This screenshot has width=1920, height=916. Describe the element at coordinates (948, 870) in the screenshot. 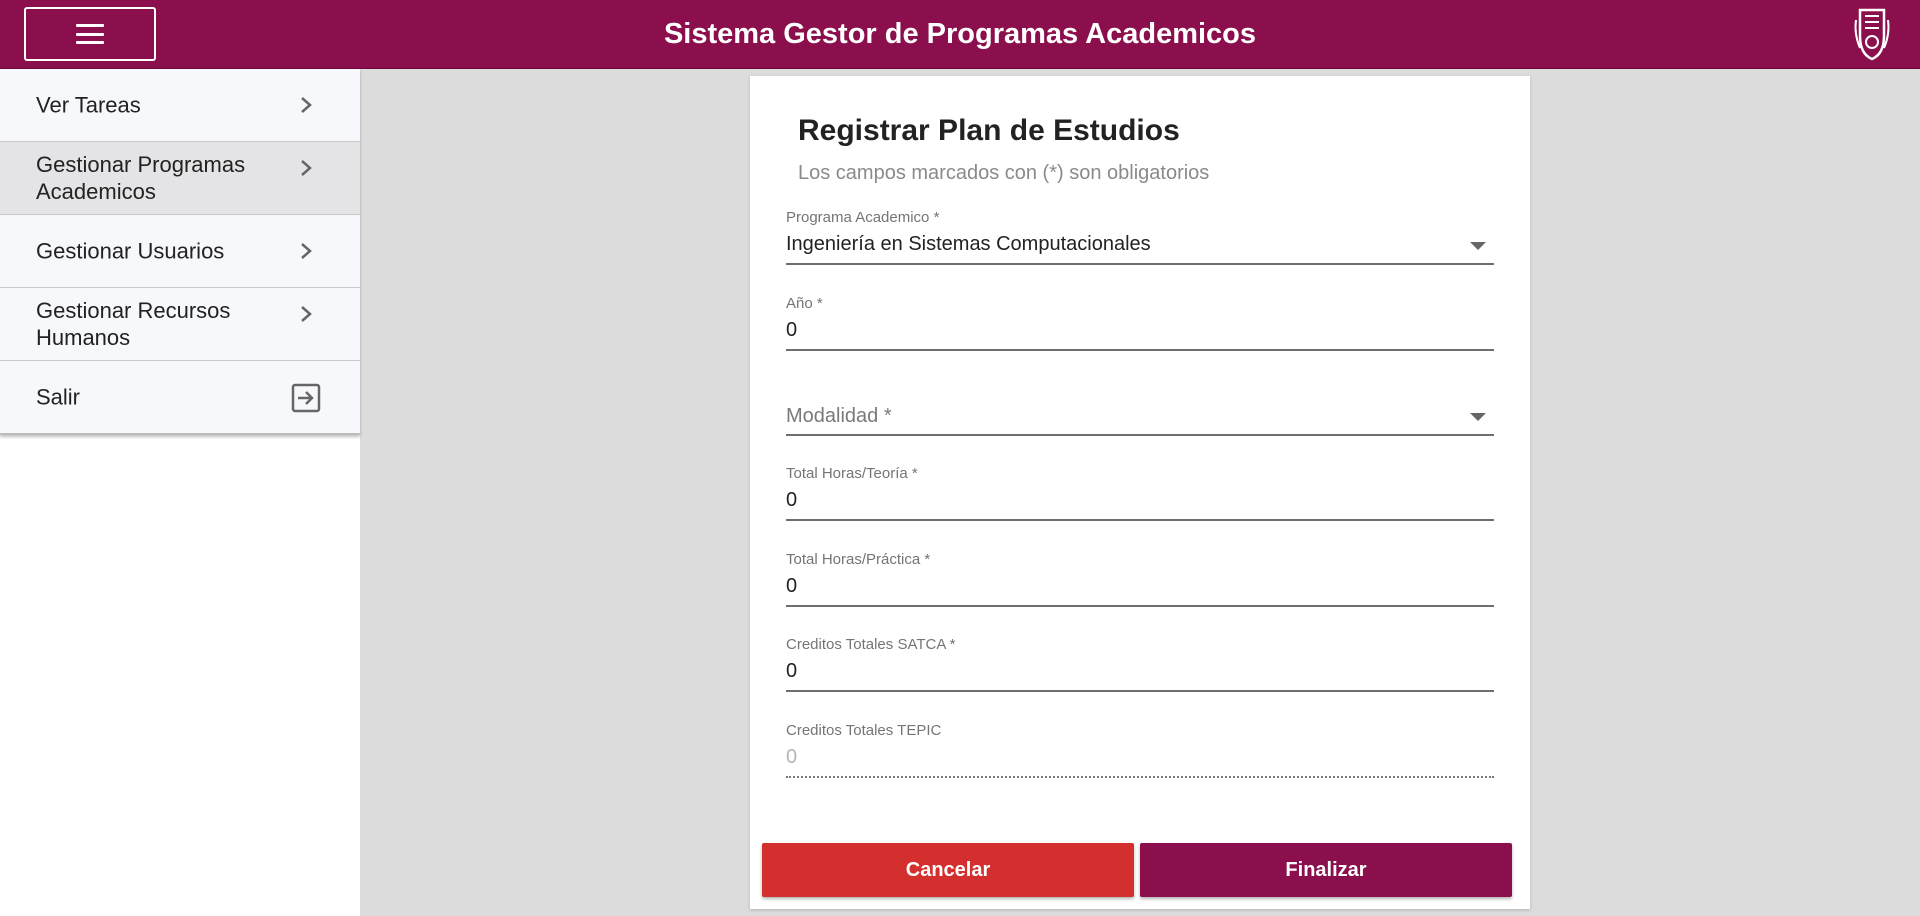

I see `cancel-button: Cancelar` at that location.